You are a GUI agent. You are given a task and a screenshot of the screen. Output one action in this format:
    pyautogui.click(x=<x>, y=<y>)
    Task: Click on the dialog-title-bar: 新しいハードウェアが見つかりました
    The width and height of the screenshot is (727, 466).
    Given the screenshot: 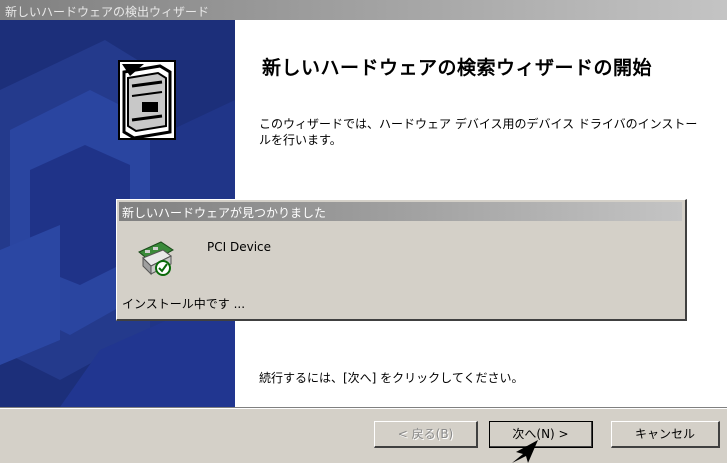 What is the action you would take?
    pyautogui.click(x=400, y=211)
    